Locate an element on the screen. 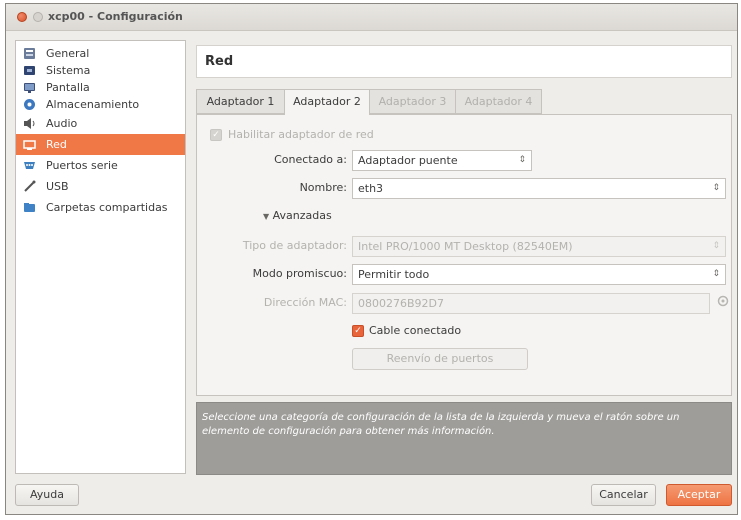 This screenshot has height=520, width=741. tab-adapter-4: Adaptador 4 is located at coordinates (498, 101).